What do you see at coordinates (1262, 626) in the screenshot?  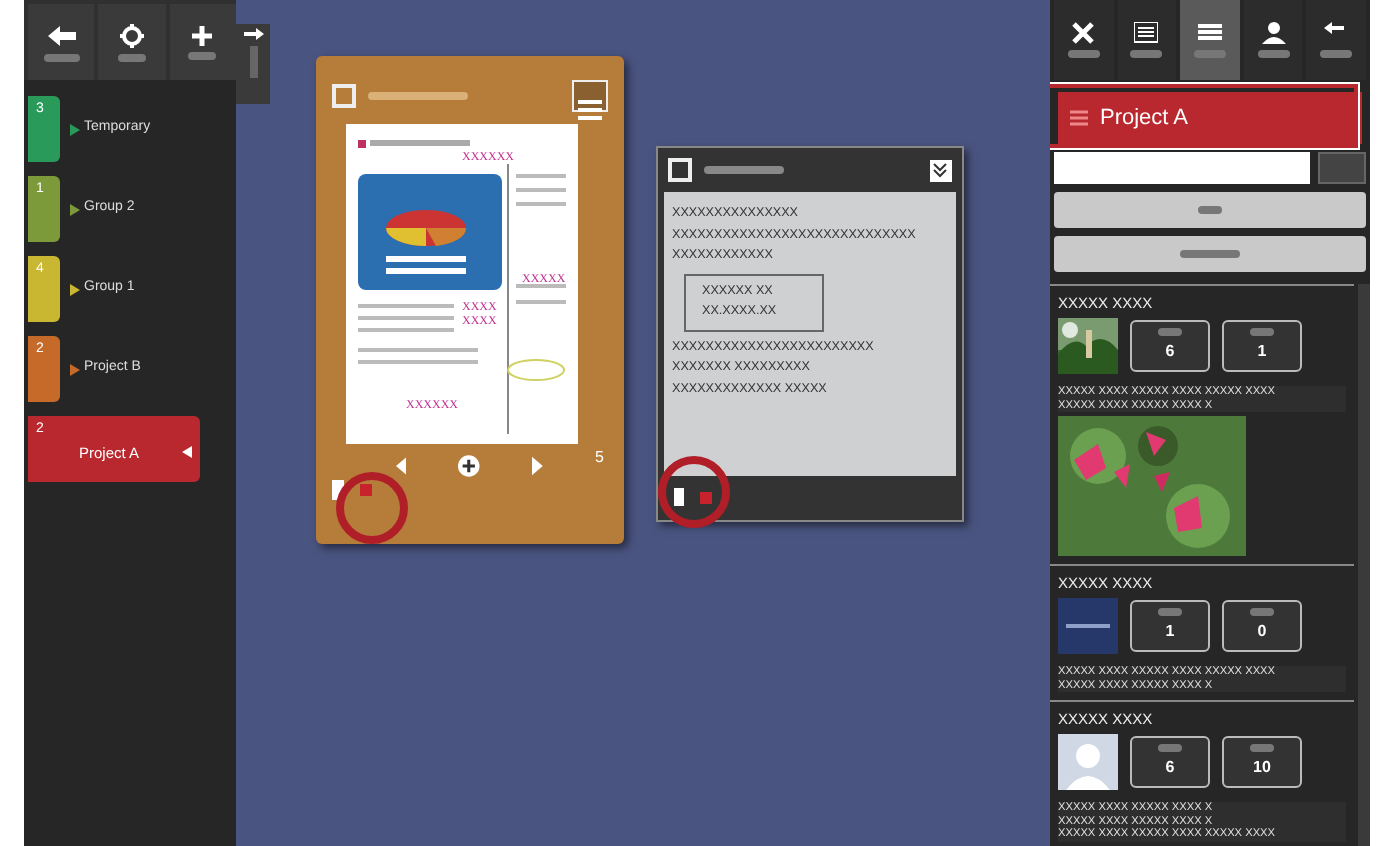 I see `count-button: 0` at bounding box center [1262, 626].